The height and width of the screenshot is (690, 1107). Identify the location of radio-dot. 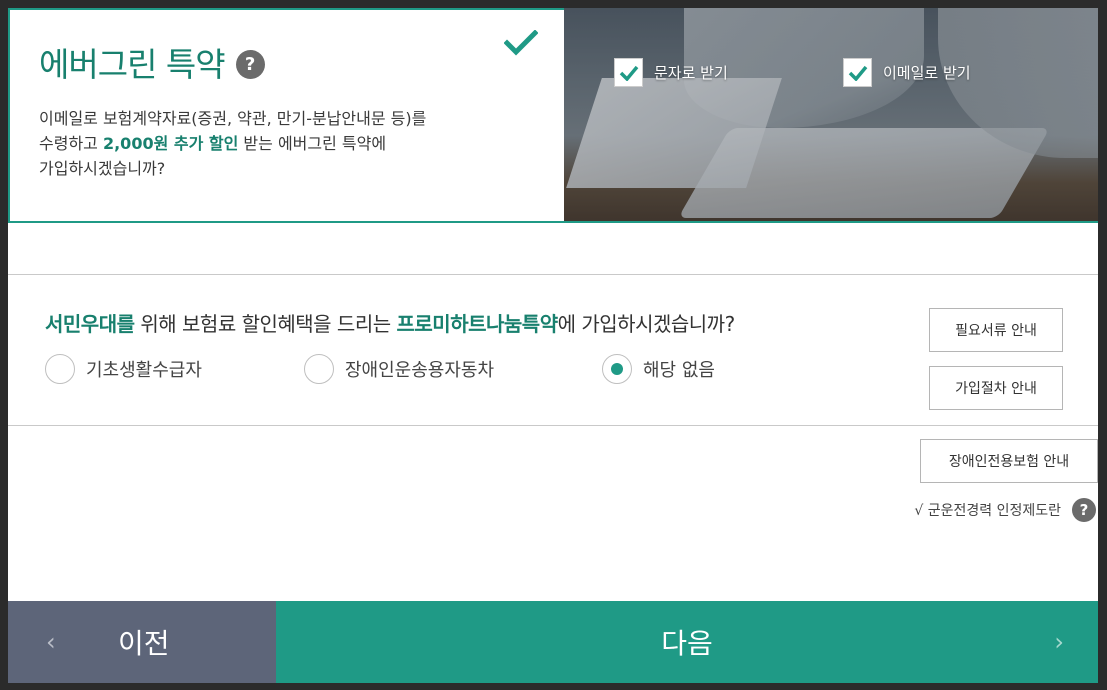
(617, 369).